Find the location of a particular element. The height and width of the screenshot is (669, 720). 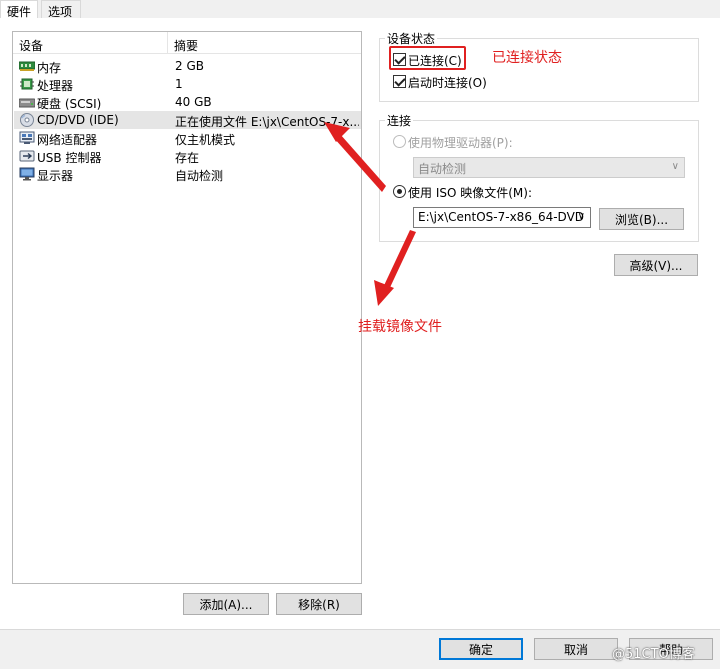

iso-path-value: E:\jx\CentOS-7-x86_64-DVD is located at coordinates (501, 217).